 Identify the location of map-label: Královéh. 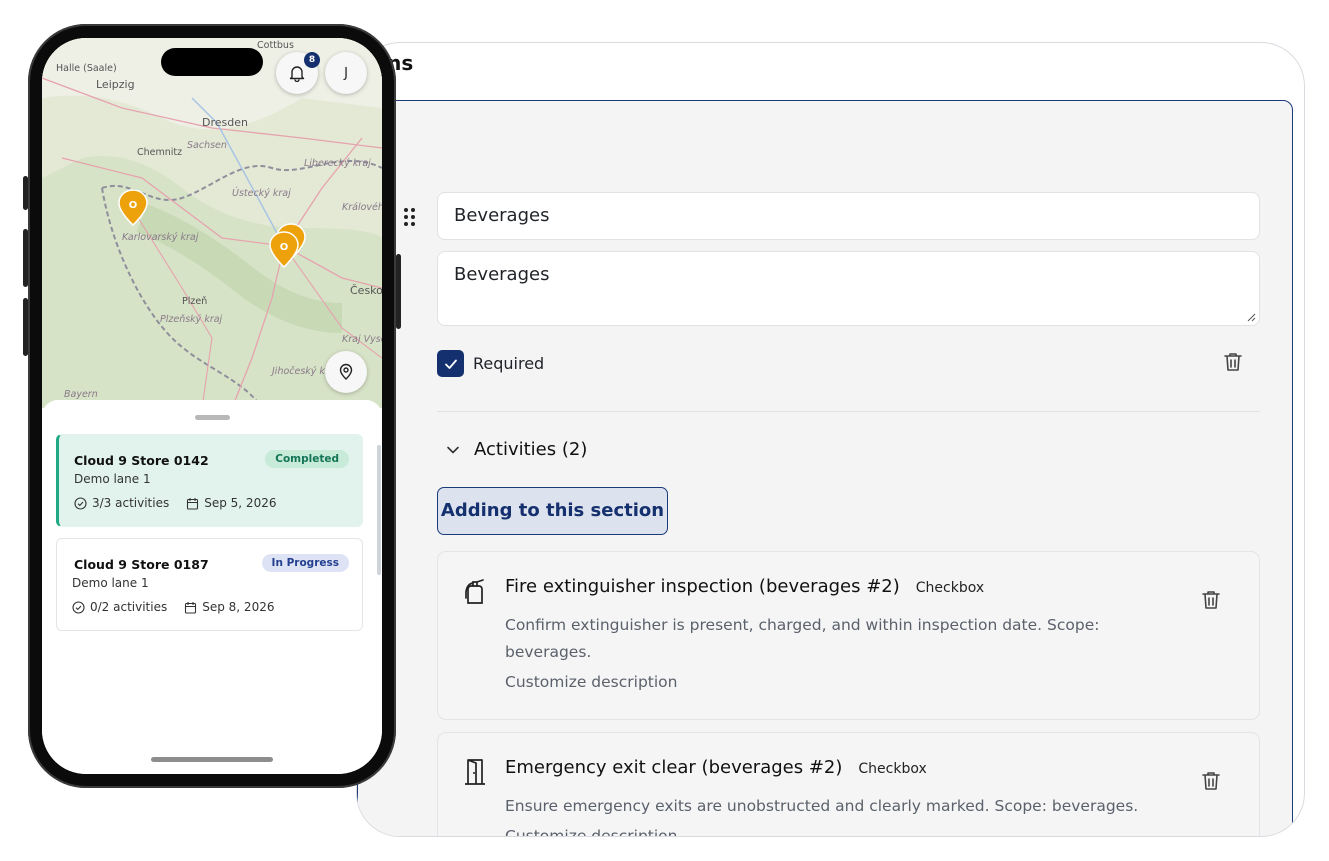
(362, 207).